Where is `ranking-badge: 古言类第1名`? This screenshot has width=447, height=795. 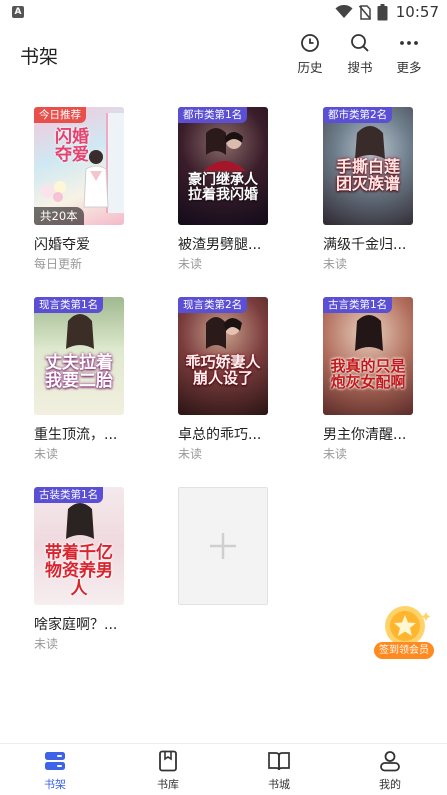
ranking-badge: 古言类第1名 is located at coordinates (358, 305).